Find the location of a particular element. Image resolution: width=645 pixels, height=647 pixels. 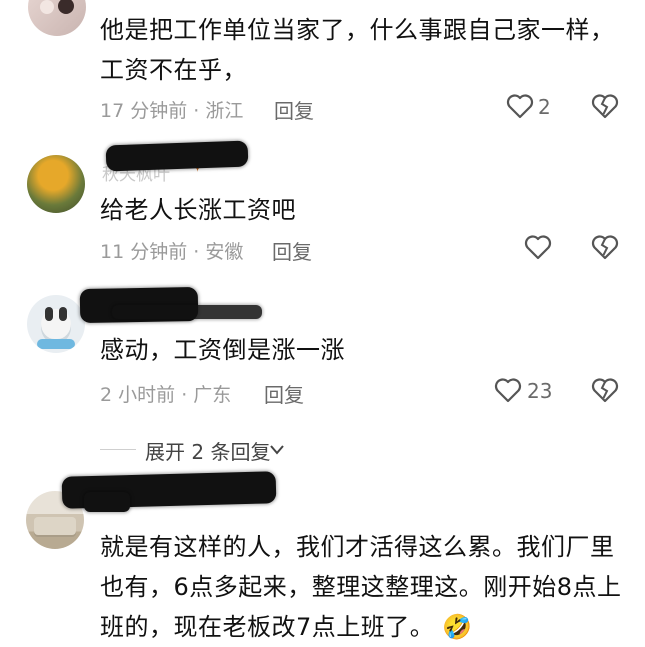

comment-text: 他是把工作单位当家了，什么事跟自己家一样， 工资不在乎， is located at coordinates (357, 50).